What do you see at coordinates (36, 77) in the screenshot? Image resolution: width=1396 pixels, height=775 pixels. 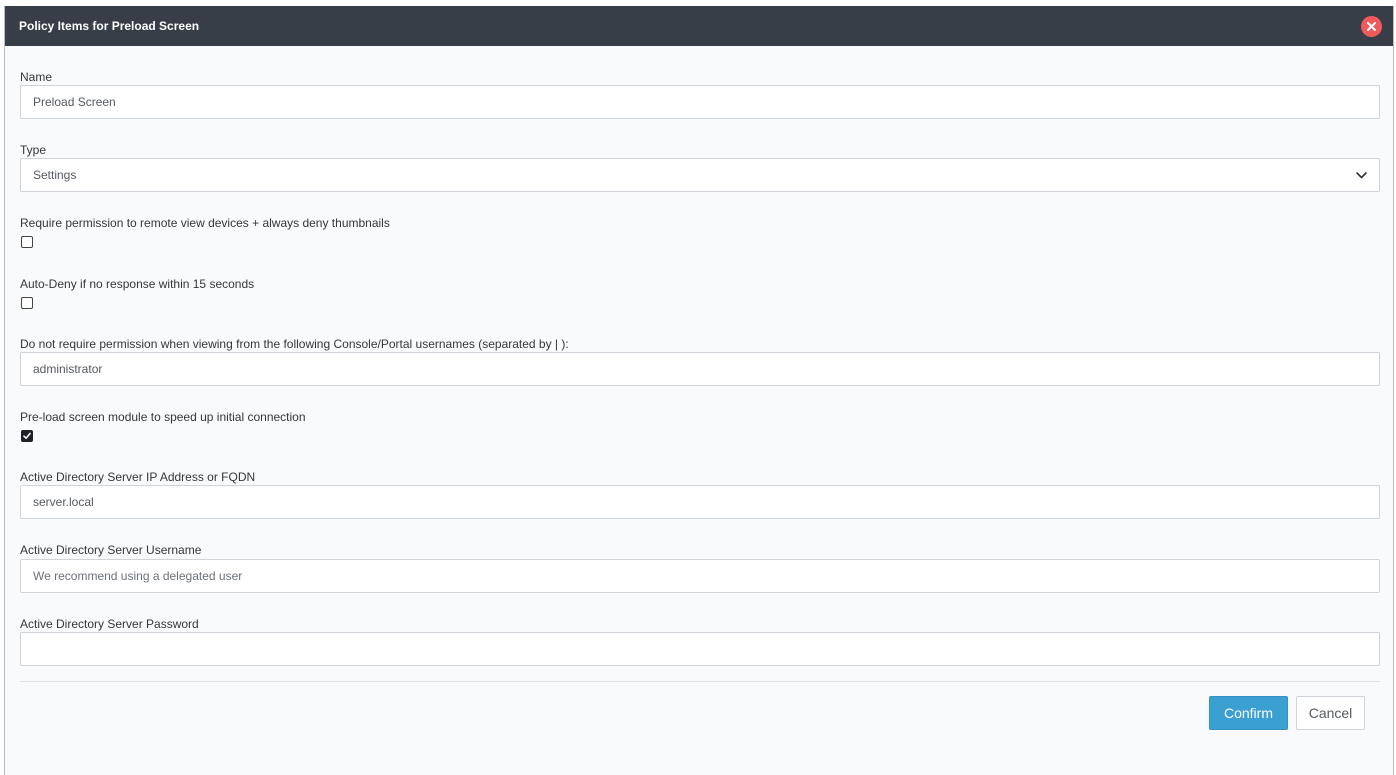 I see `name-label: Name` at bounding box center [36, 77].